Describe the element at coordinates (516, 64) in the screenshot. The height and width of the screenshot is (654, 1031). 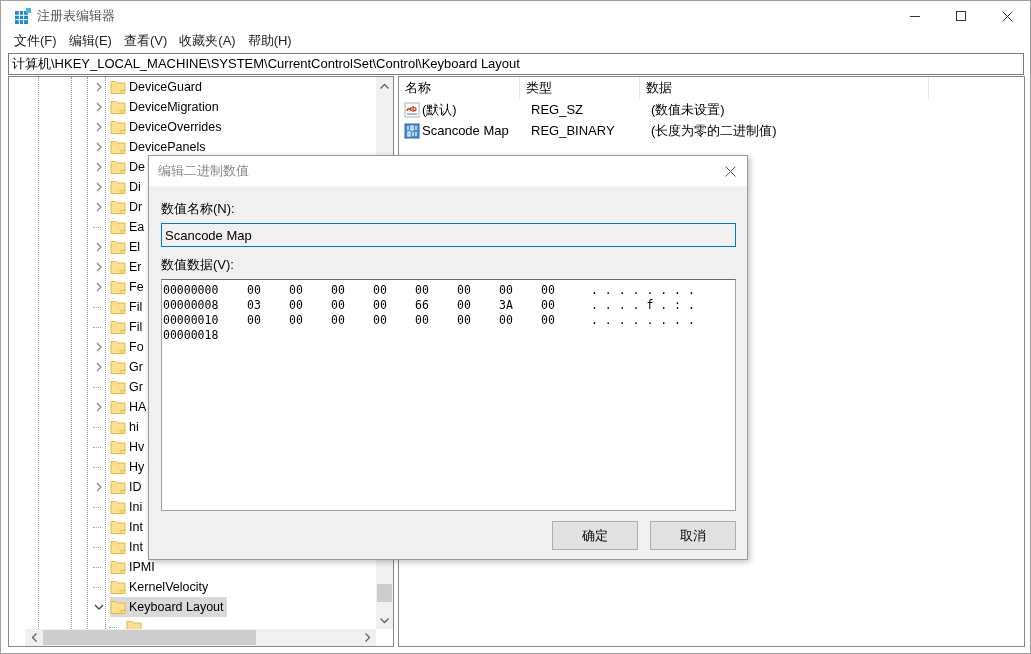
I see `address-bar: 计算机\HKEY_LOCAL_MACHINE\SYSTEM\CurrentControlSet\Control\Keyboard Layout` at that location.